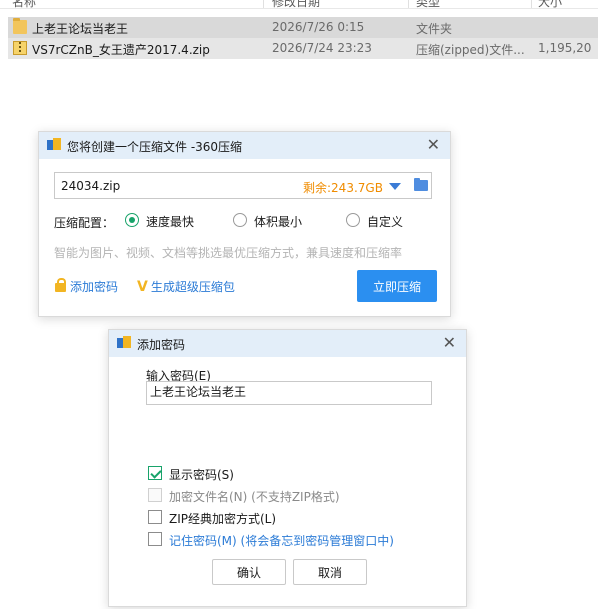  What do you see at coordinates (121, 50) in the screenshot?
I see `file-name: VS7rCZnB_女王遗产2017.4.zip` at bounding box center [121, 50].